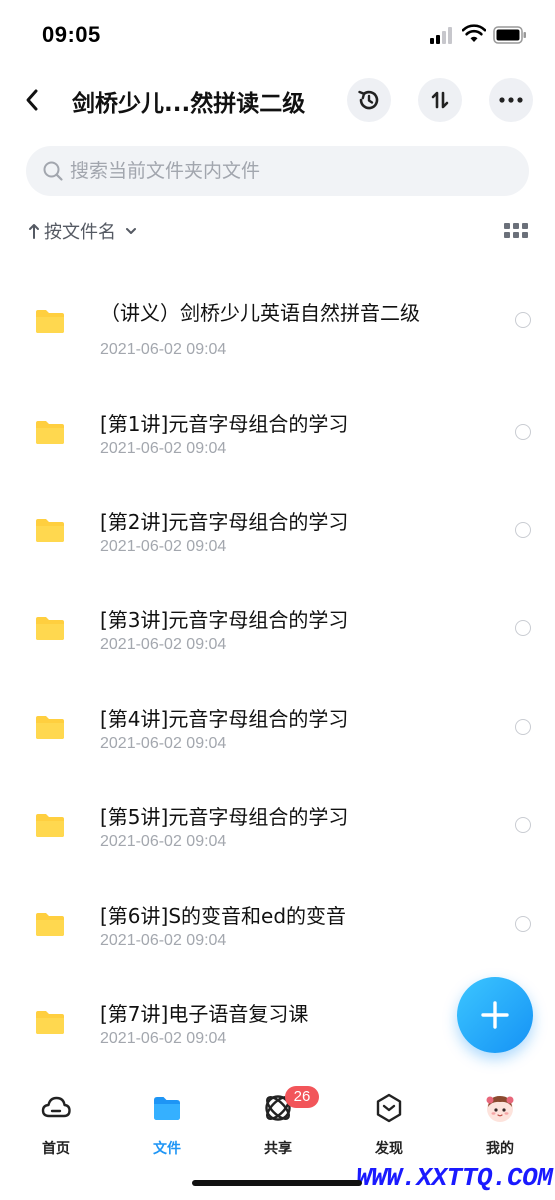 Image resolution: width=555 pixels, height=1200 pixels. I want to click on avatar-icon, so click(500, 1109).